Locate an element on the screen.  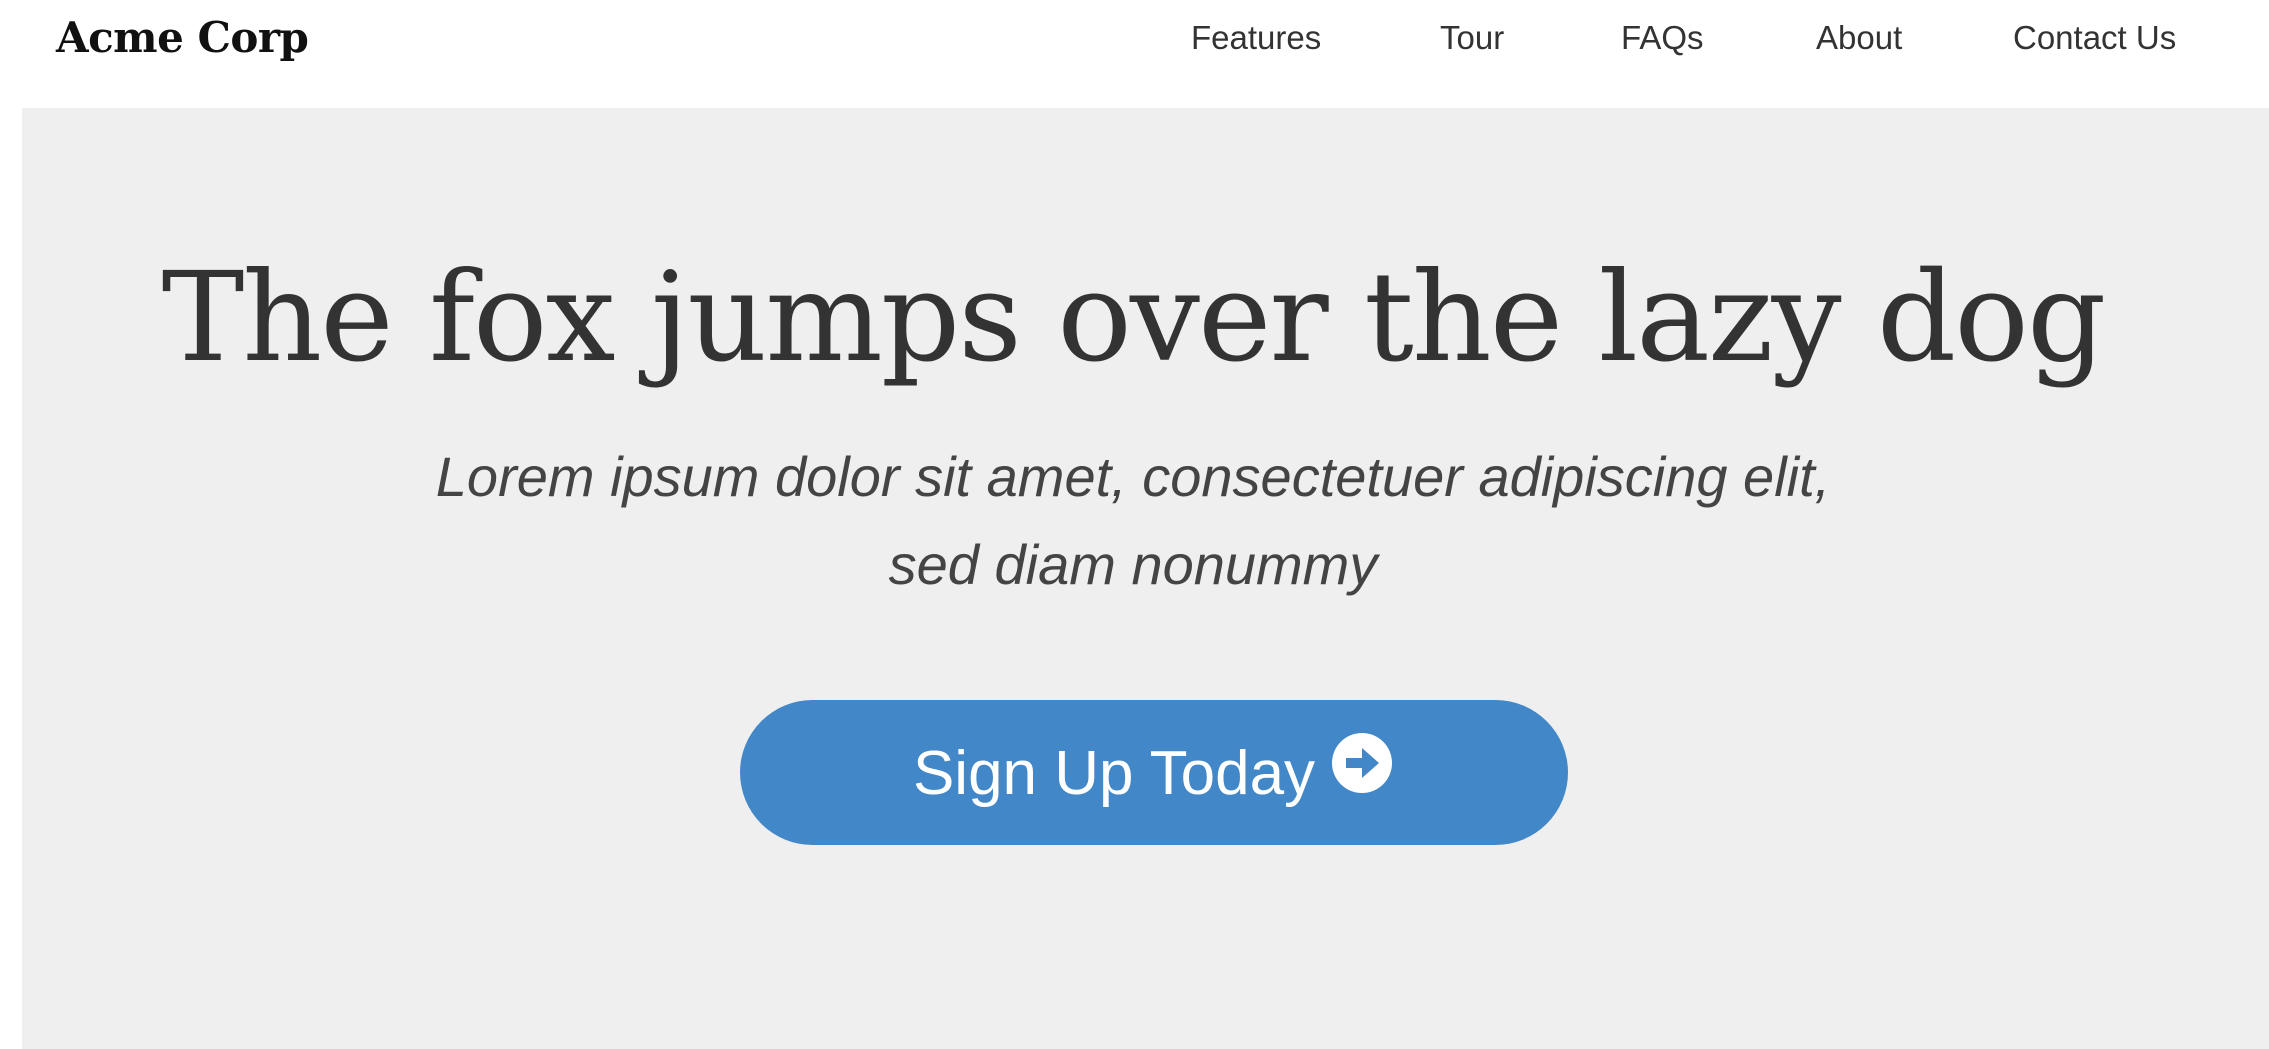
nav-item-tour: Tour is located at coordinates (1472, 38).